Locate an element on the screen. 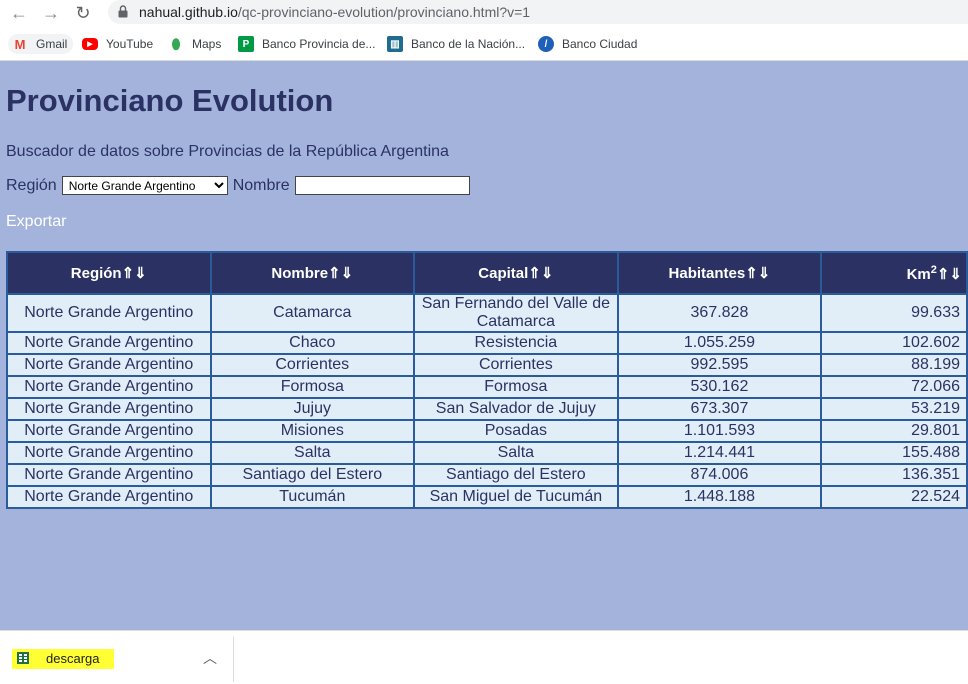  cell-nombre: Santiago del Estero is located at coordinates (312, 475).